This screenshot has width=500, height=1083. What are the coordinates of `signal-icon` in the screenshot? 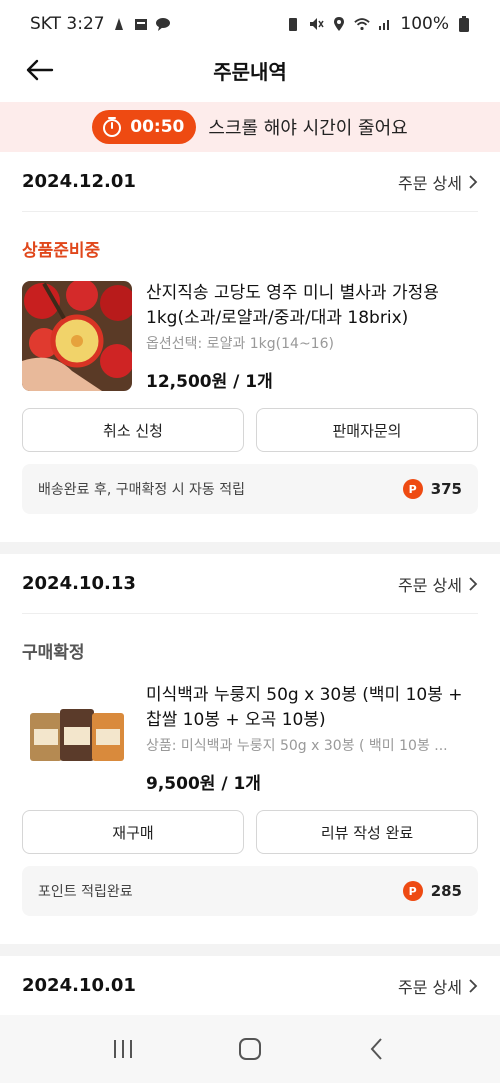 It's located at (385, 24).